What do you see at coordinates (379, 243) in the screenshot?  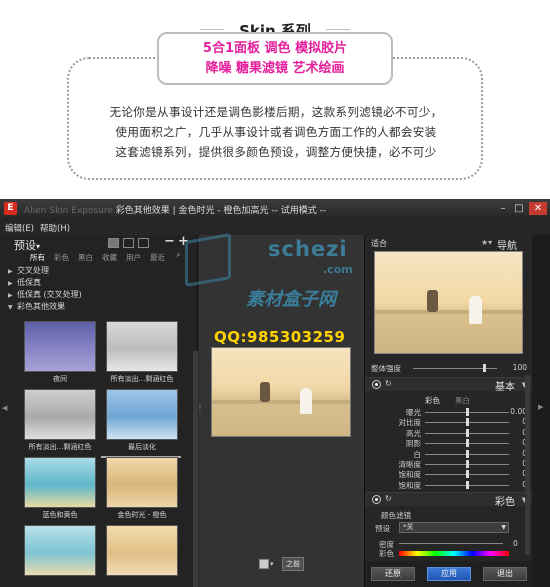 I see `fit-dropdown: 适合` at bounding box center [379, 243].